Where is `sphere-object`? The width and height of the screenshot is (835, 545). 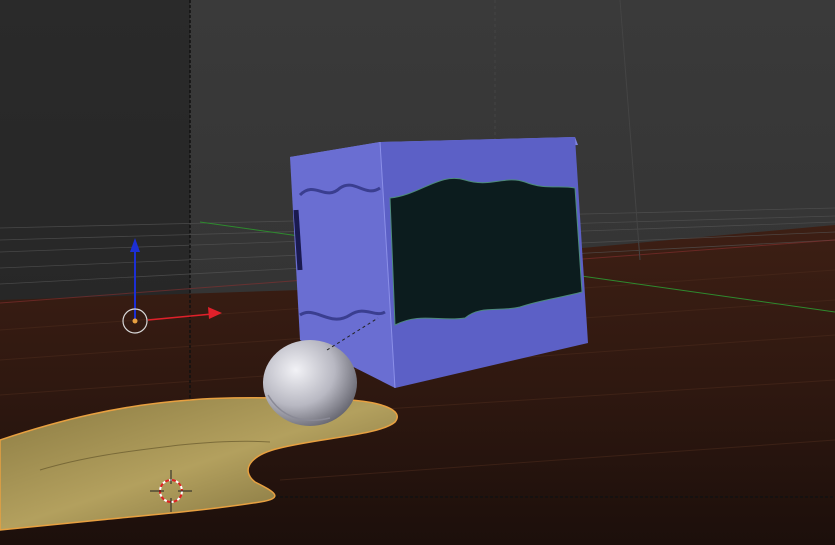 sphere-object is located at coordinates (310, 383).